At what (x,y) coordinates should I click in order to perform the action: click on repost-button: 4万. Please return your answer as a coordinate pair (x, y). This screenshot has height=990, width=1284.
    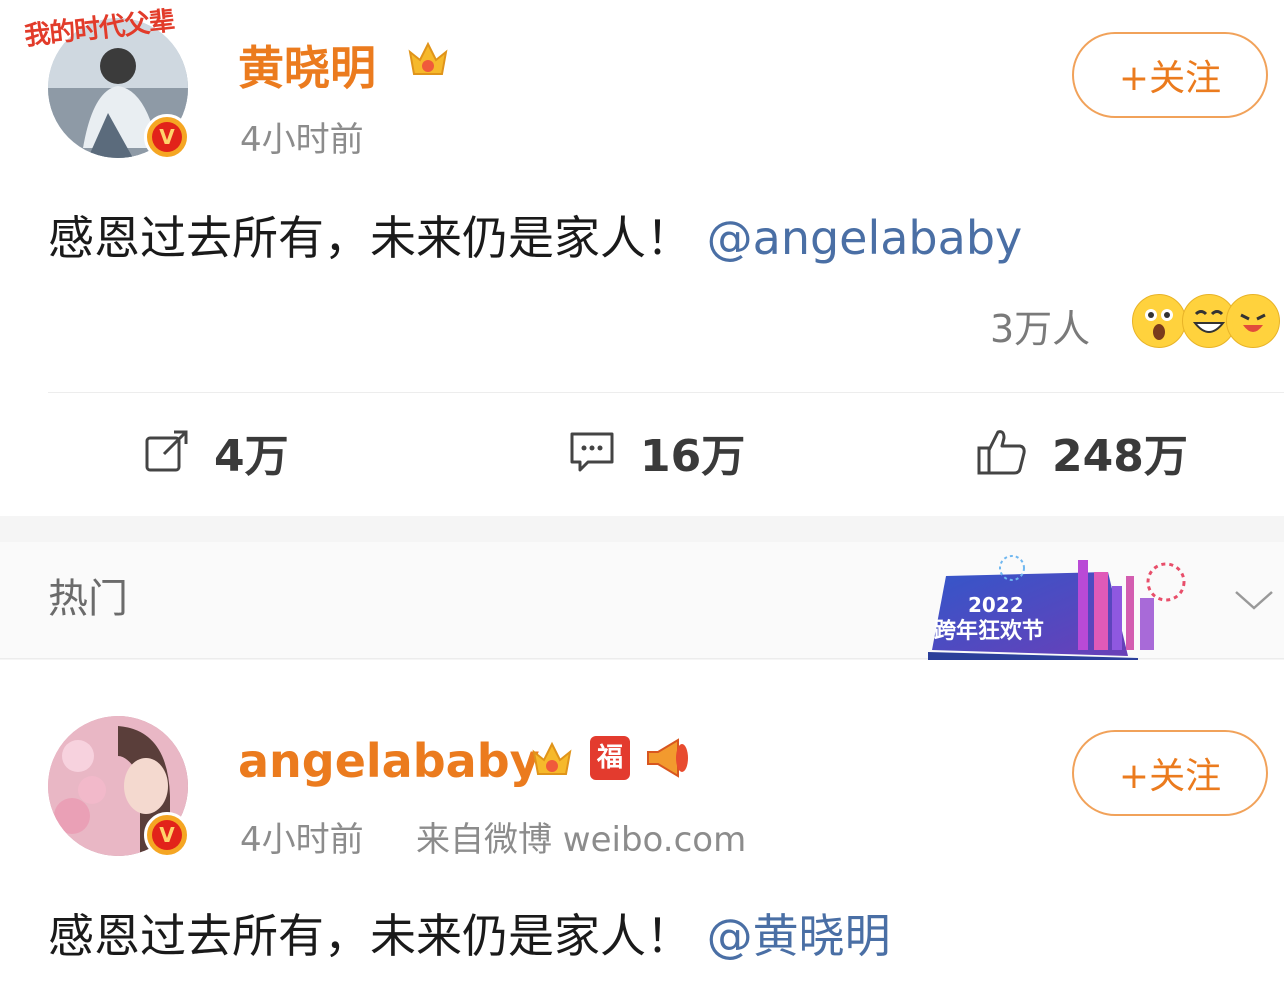
    Looking at the image, I should click on (216, 452).